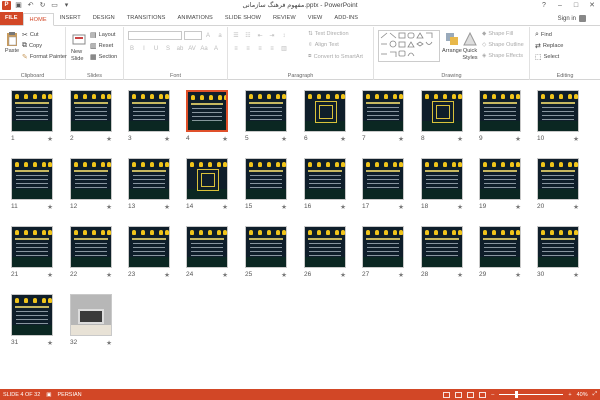 The image size is (600, 400). I want to click on close-button: ✕, so click(592, 5).